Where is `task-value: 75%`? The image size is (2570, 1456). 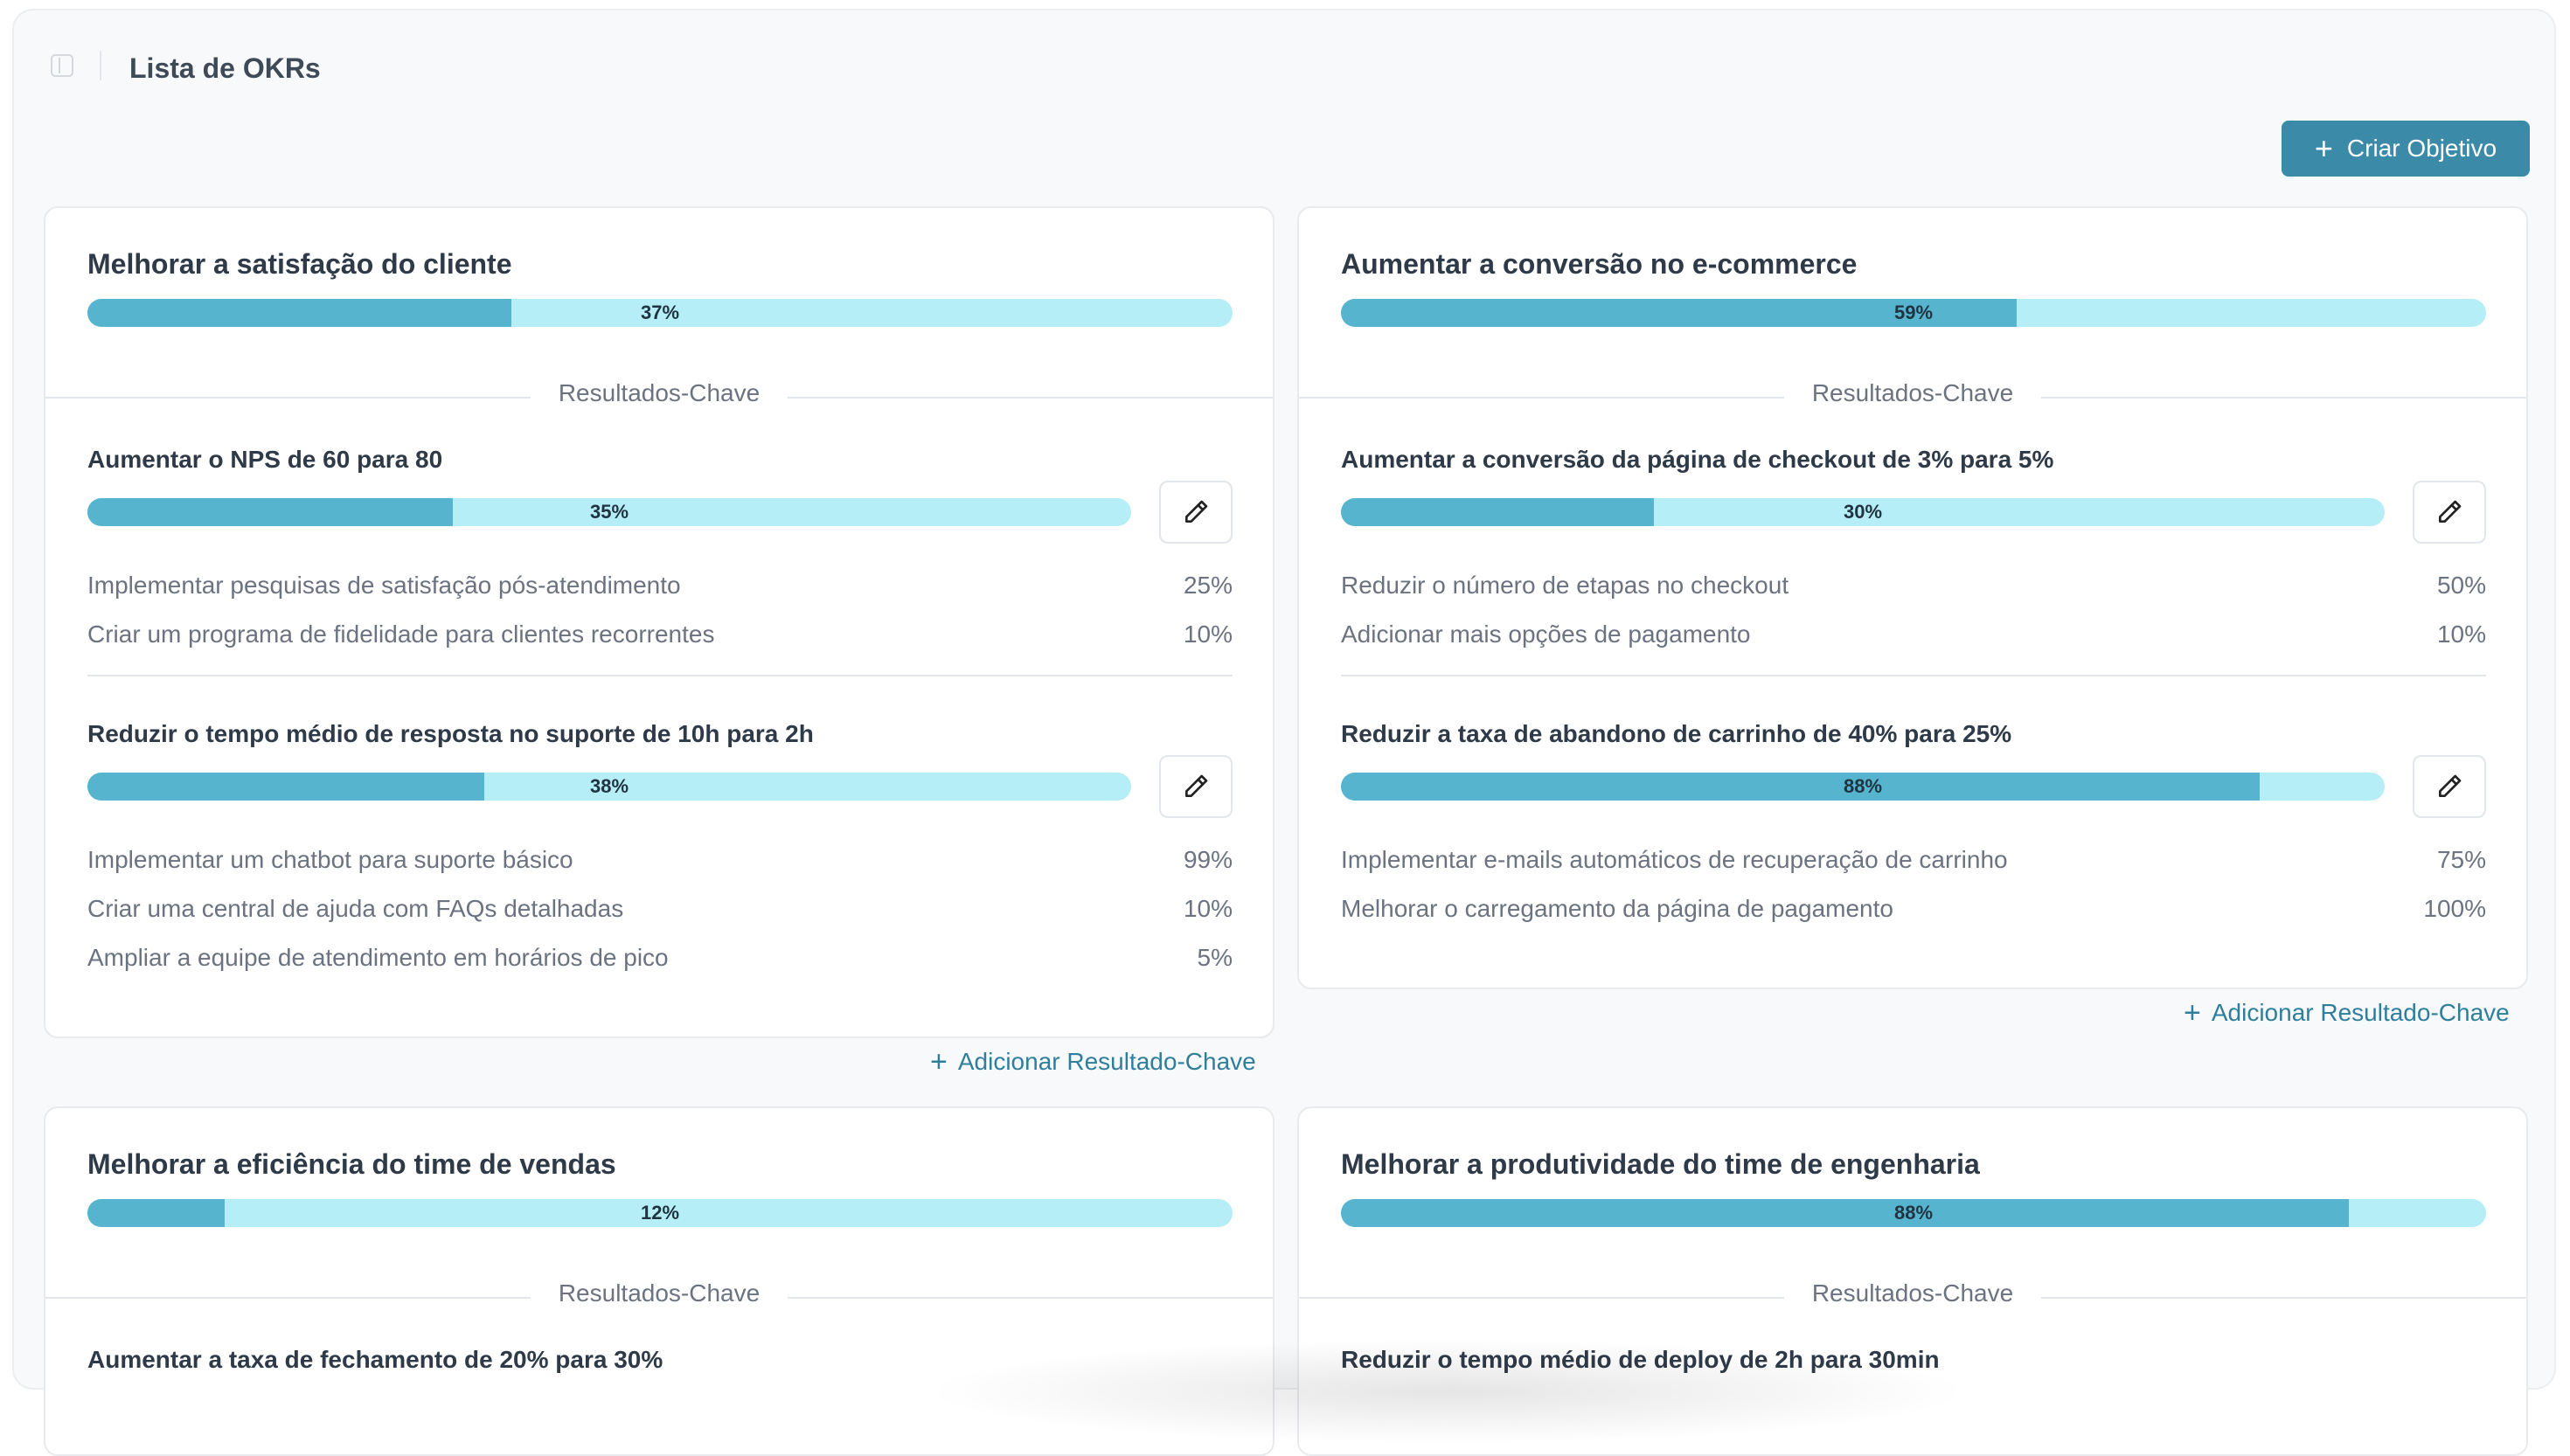 task-value: 75% is located at coordinates (2461, 859).